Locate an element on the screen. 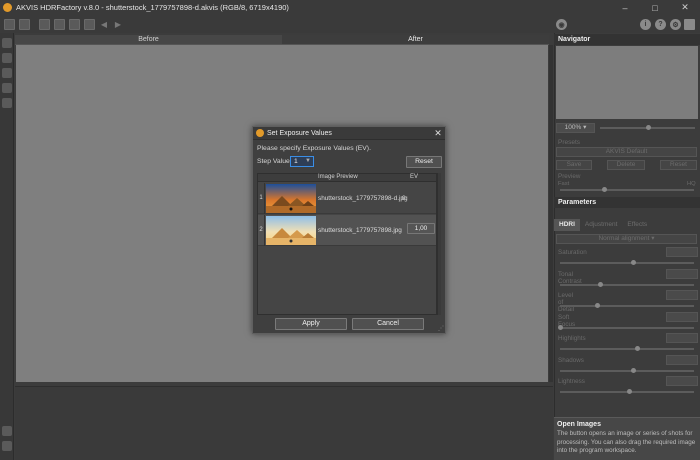 The image size is (700, 460). navigator-view is located at coordinates (627, 82).